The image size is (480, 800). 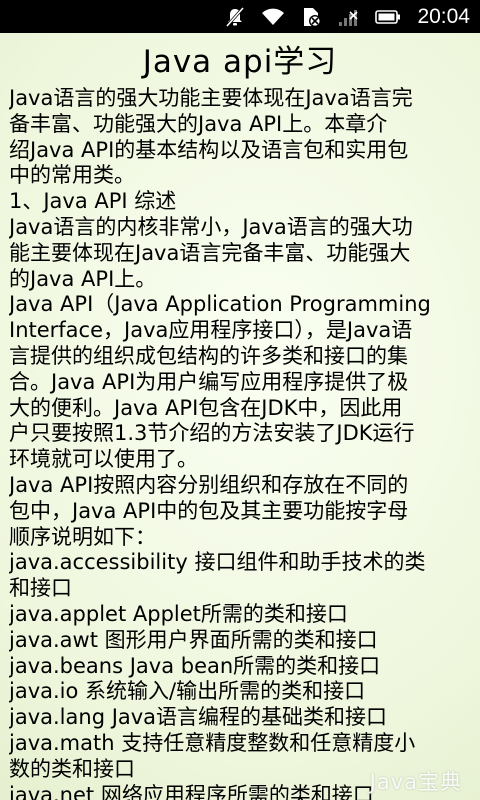 I want to click on article-line: Java API（Java Application Programming, so click(x=220, y=304).